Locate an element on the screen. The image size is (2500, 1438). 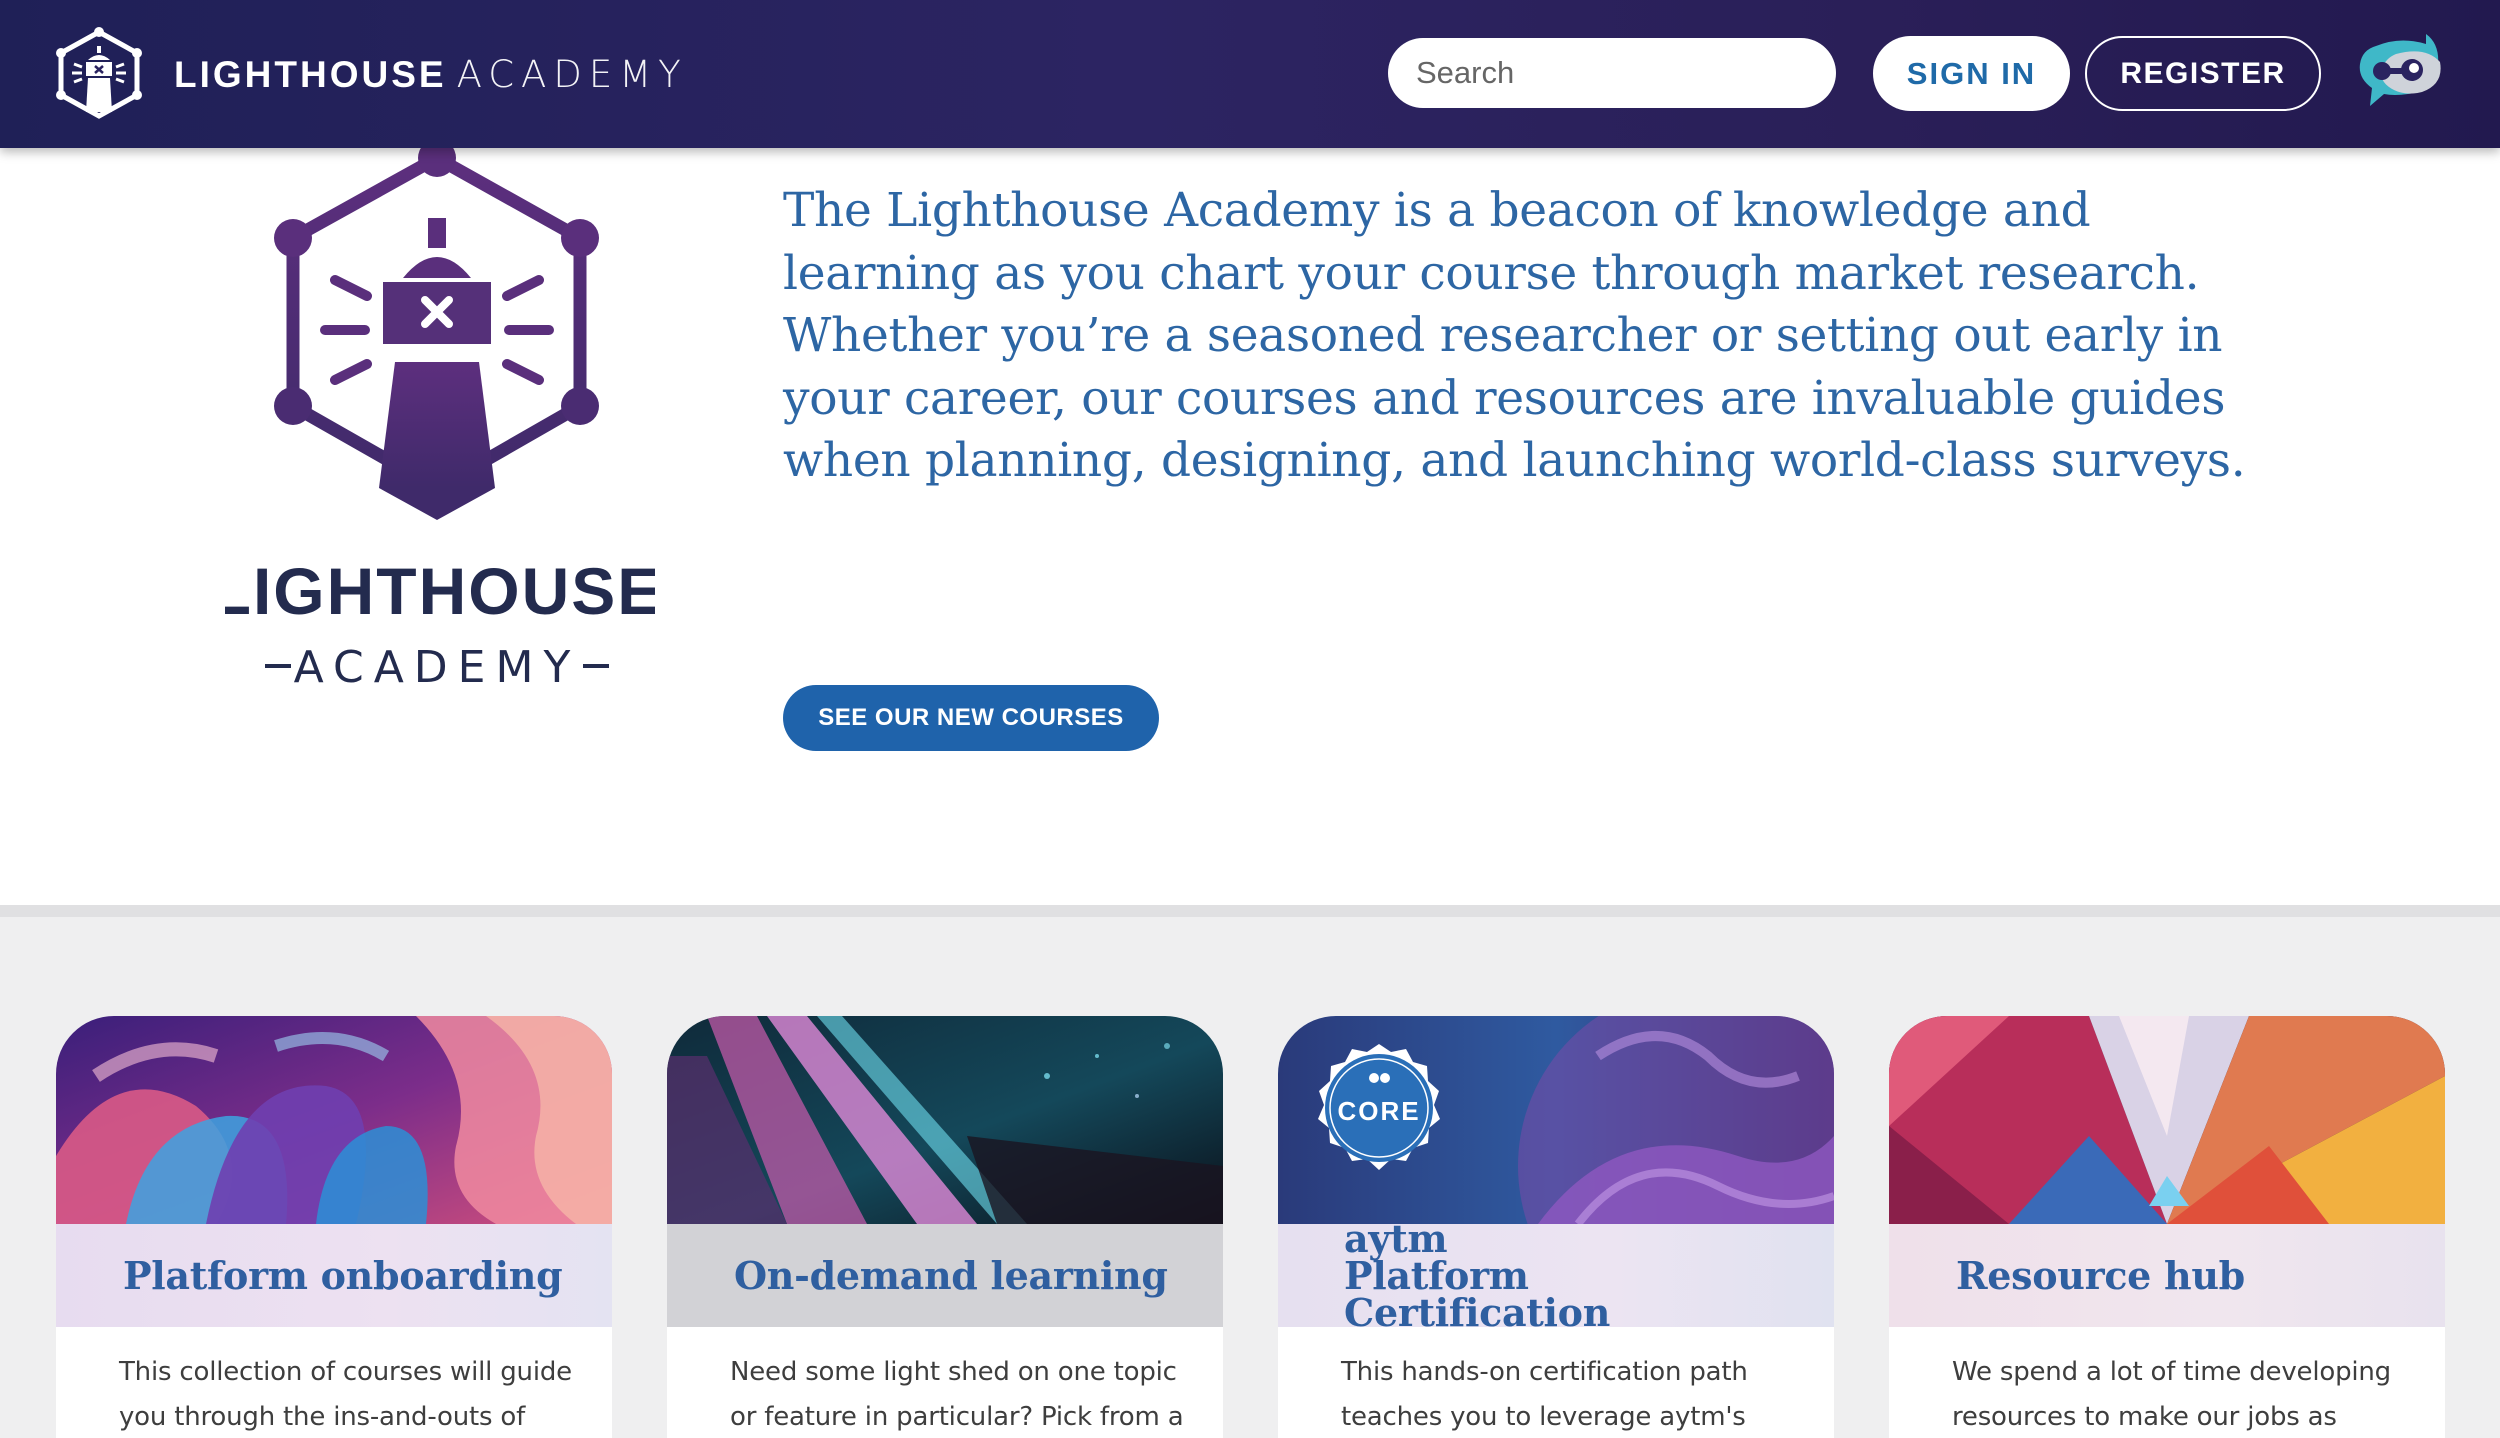
badge-label: CORE is located at coordinates (1378, 1111).